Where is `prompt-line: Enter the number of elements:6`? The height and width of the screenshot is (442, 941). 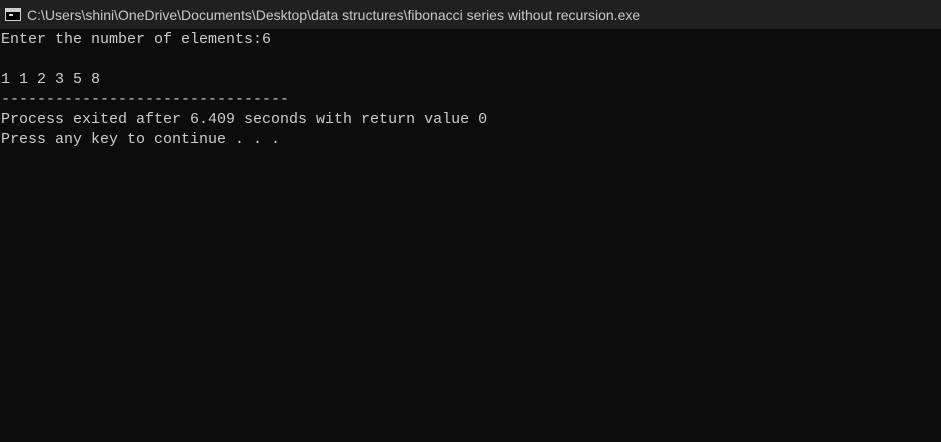
prompt-line: Enter the number of elements:6 is located at coordinates (136, 39).